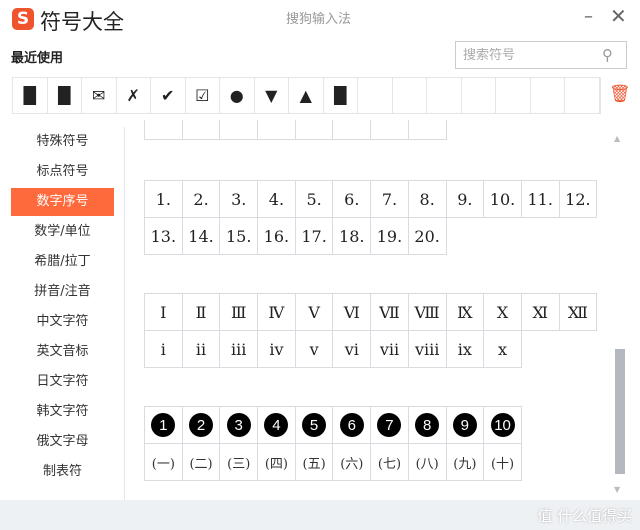 This screenshot has height=530, width=640. Describe the element at coordinates (134, 95) in the screenshot. I see `recent-symbol: ✗` at that location.